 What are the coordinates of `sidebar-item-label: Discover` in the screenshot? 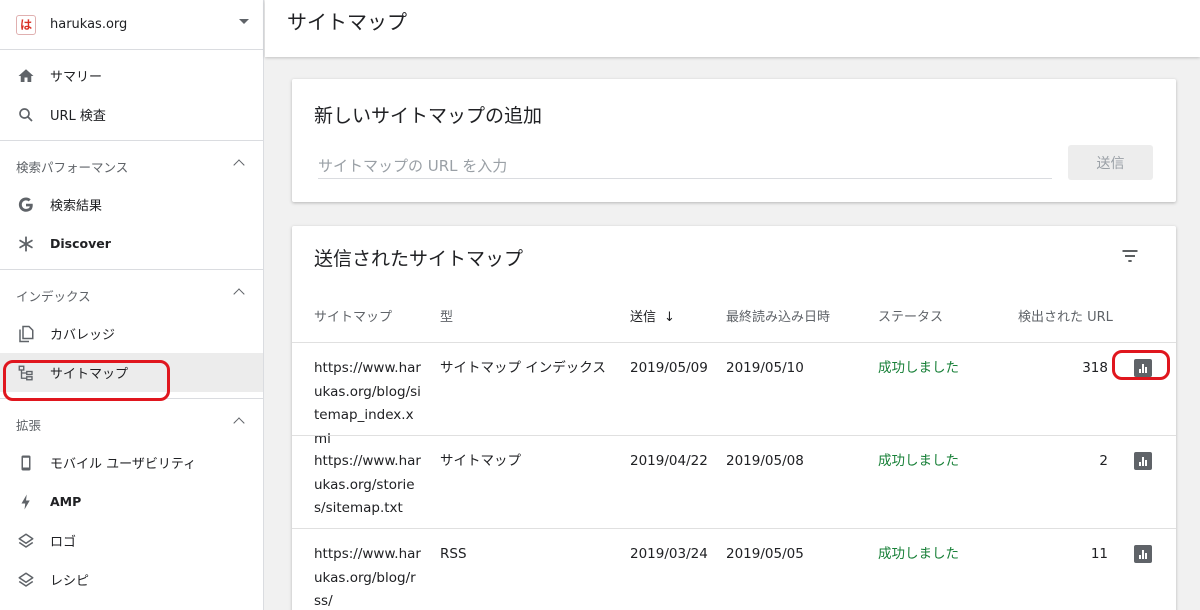 It's located at (80, 243).